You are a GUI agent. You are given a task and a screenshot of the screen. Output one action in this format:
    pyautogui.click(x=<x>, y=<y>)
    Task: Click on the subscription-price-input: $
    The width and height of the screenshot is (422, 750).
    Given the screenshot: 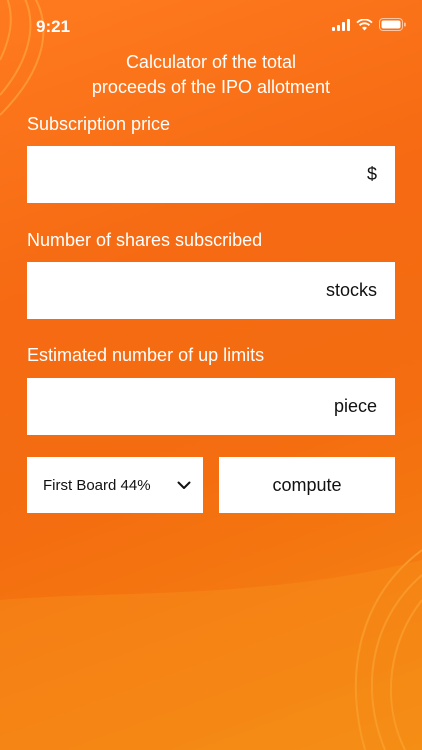 What is the action you would take?
    pyautogui.click(x=211, y=174)
    